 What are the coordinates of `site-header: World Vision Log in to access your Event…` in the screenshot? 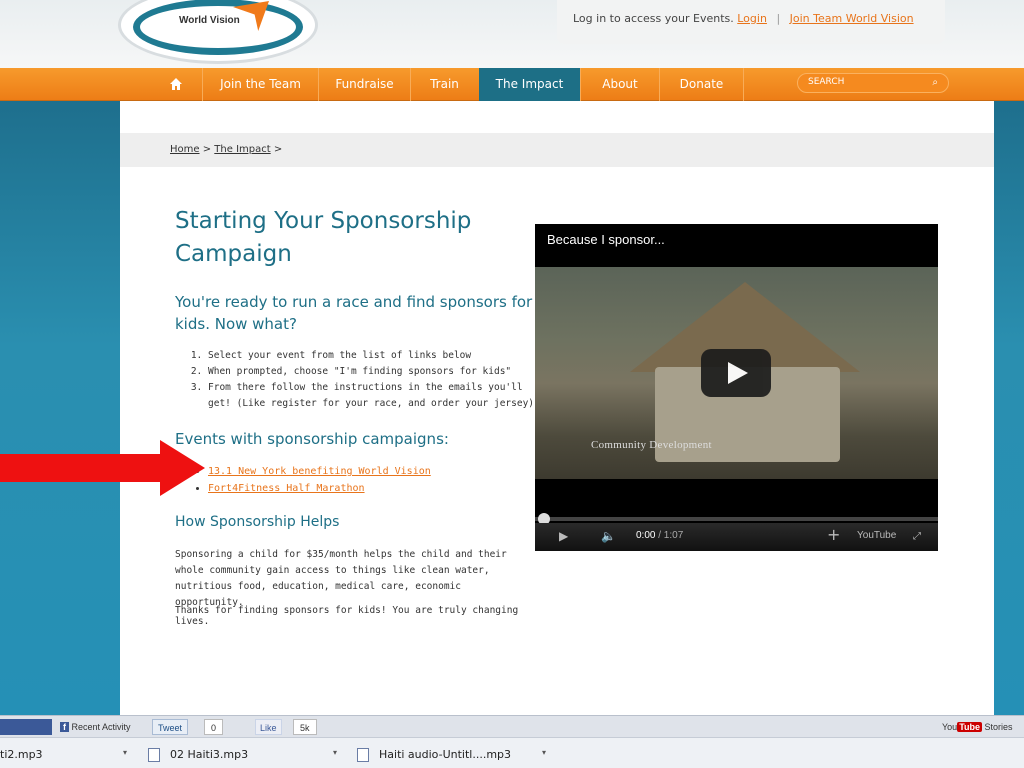 It's located at (512, 34).